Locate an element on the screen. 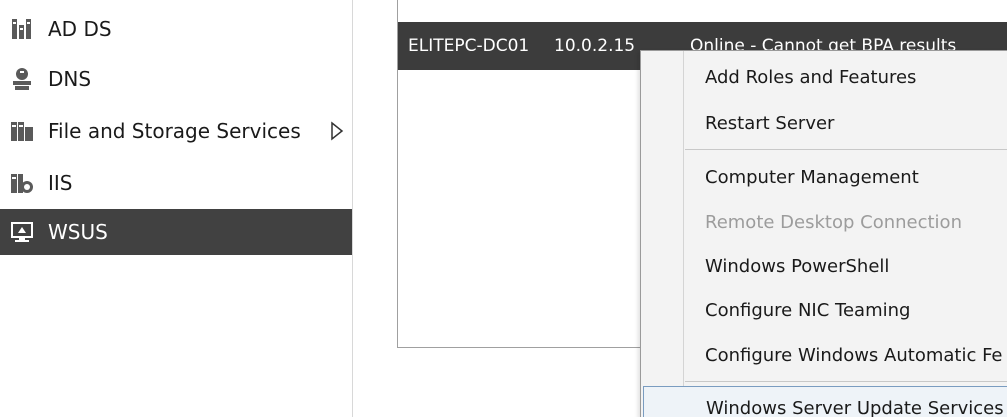 The height and width of the screenshot is (417, 1007). menu-item-computer-management: Computer Management is located at coordinates (846, 177).